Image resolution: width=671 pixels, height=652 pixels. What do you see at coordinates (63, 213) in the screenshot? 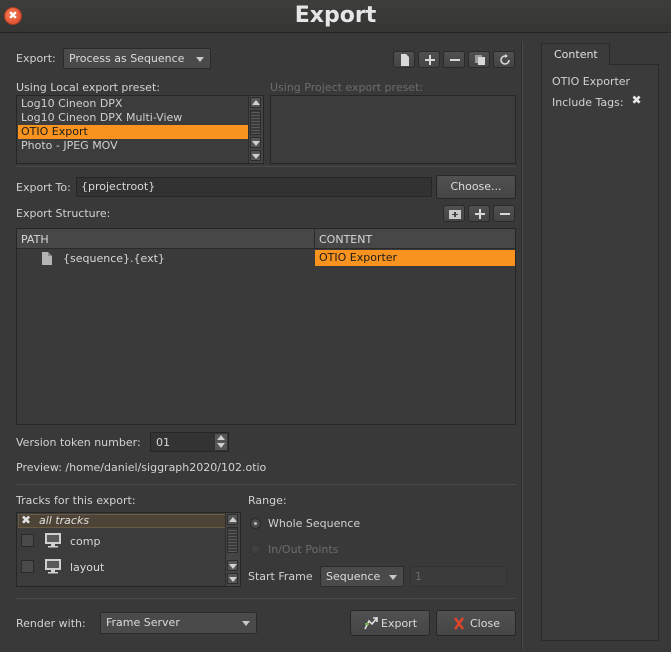
I see `export-structure-label: Export Structure:` at bounding box center [63, 213].